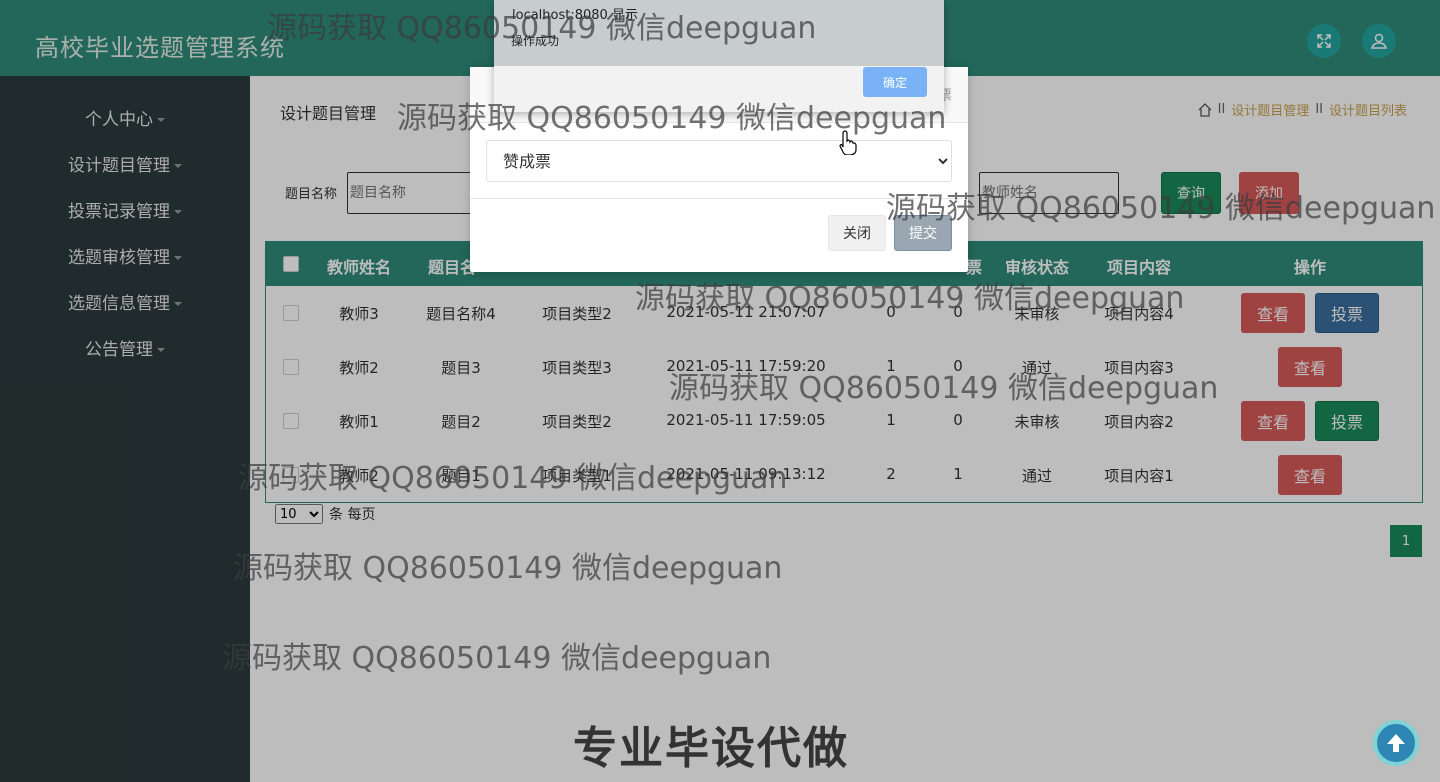  Describe the element at coordinates (848, 142) in the screenshot. I see `hand-cursor-icon` at that location.